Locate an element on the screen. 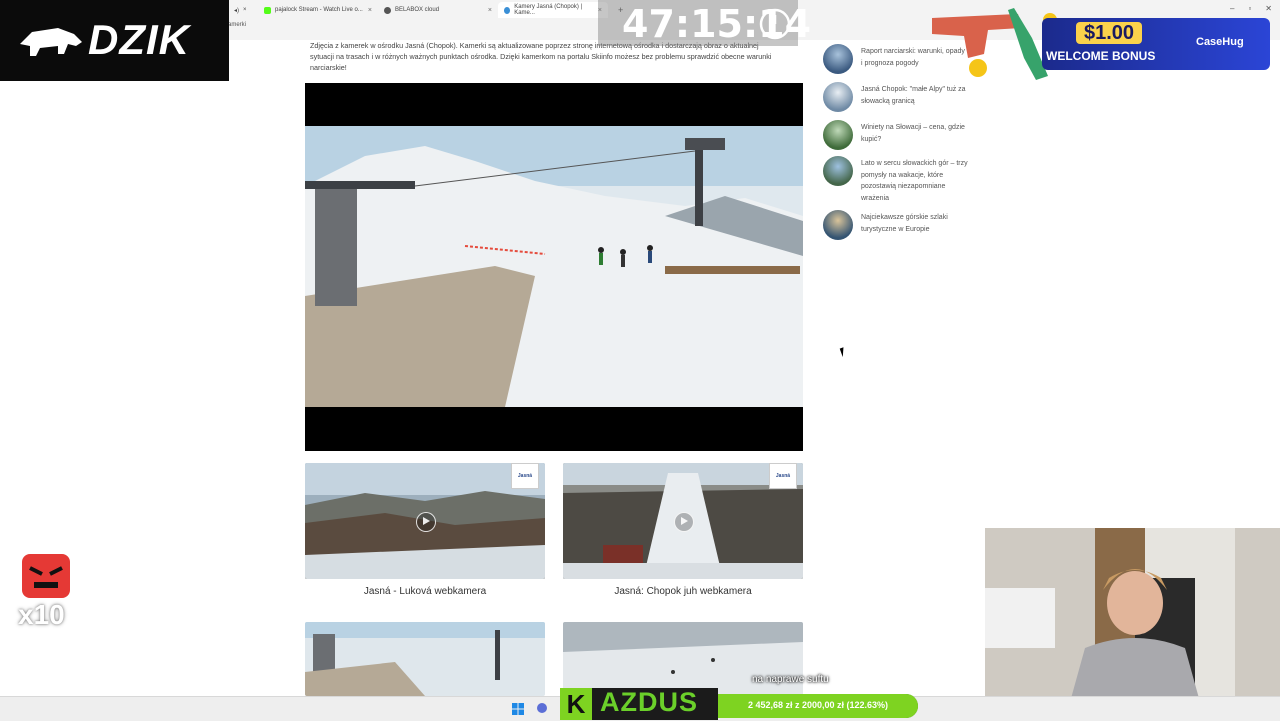 This screenshot has width=1280, height=721. webcam-title: Jasná - Luková webkamera is located at coordinates (425, 591).